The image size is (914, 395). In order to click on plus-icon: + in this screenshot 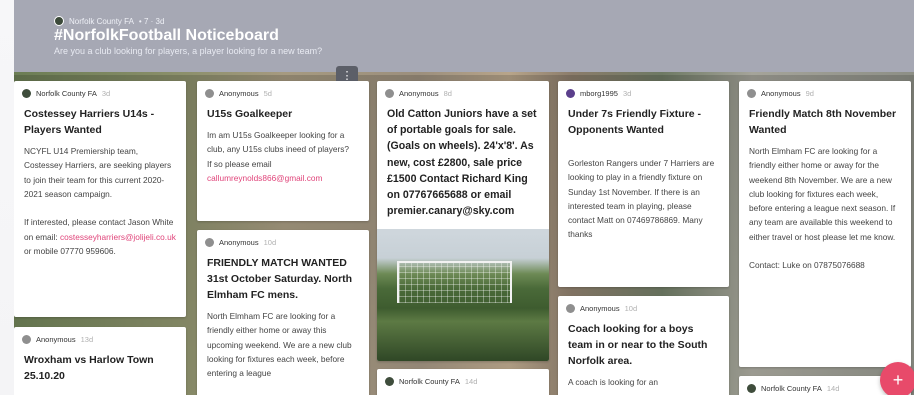, I will do `click(898, 380)`.